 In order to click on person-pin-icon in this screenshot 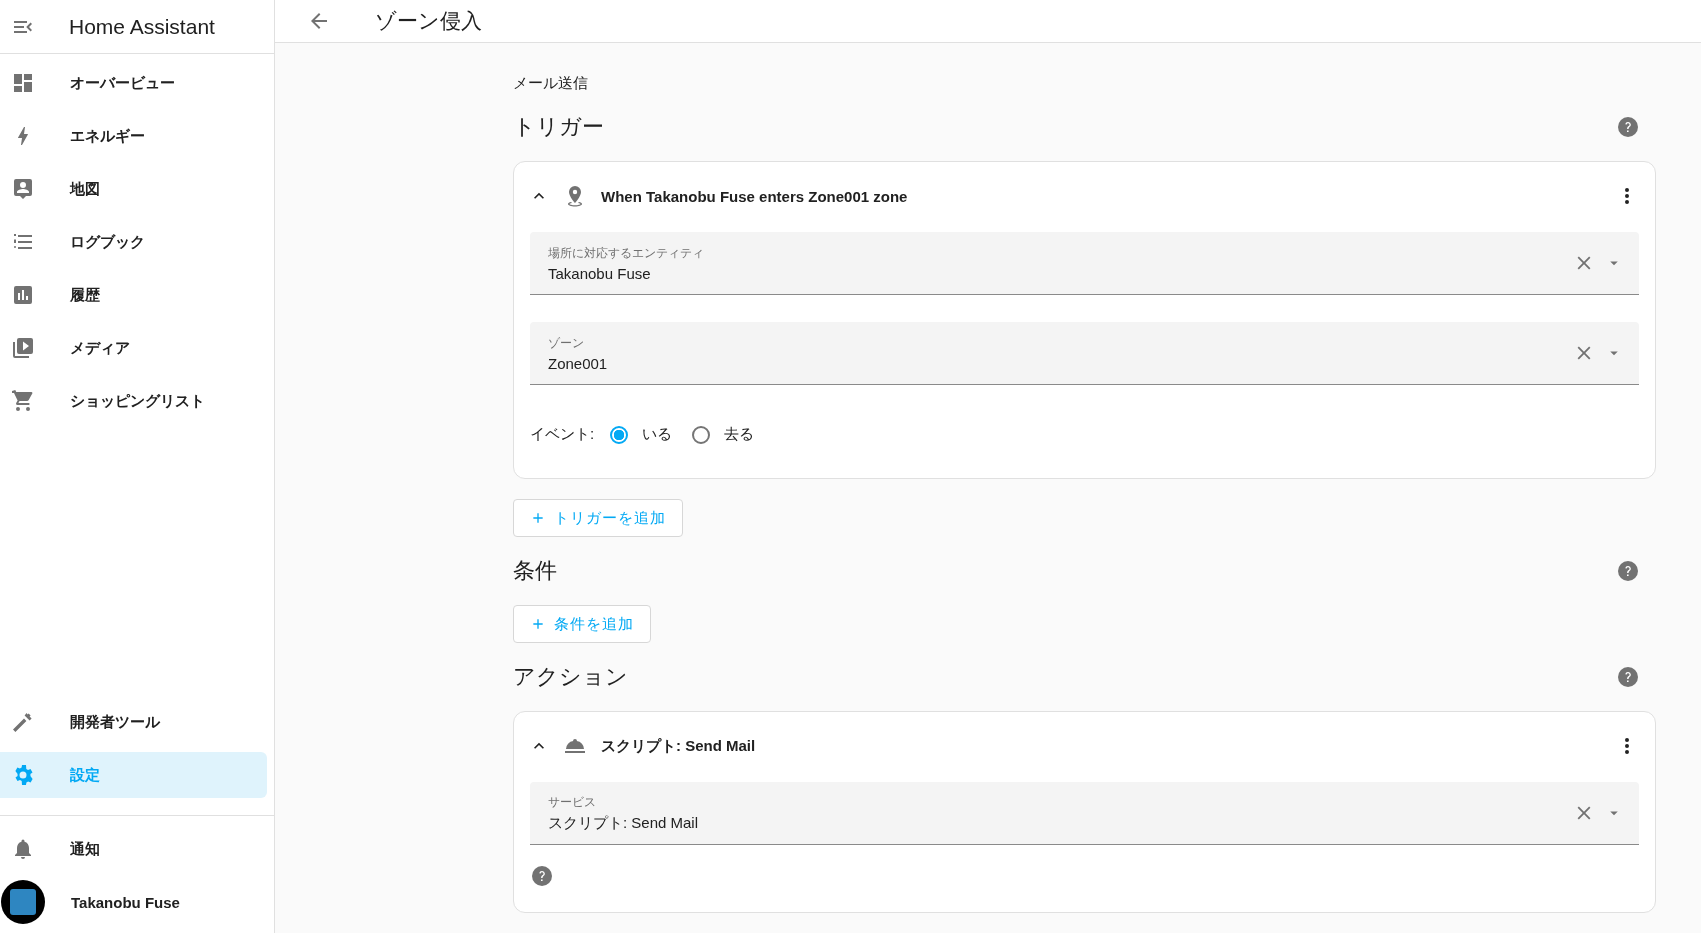, I will do `click(23, 189)`.